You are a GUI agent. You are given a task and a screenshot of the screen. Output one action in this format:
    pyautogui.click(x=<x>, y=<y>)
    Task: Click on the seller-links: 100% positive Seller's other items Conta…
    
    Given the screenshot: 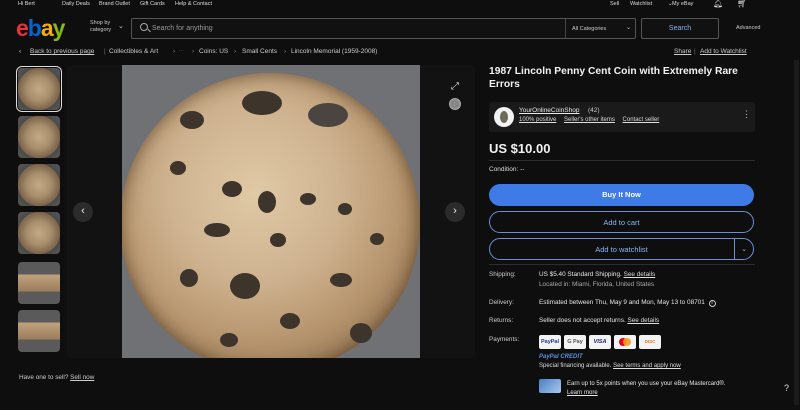 What is the action you would take?
    pyautogui.click(x=592, y=120)
    